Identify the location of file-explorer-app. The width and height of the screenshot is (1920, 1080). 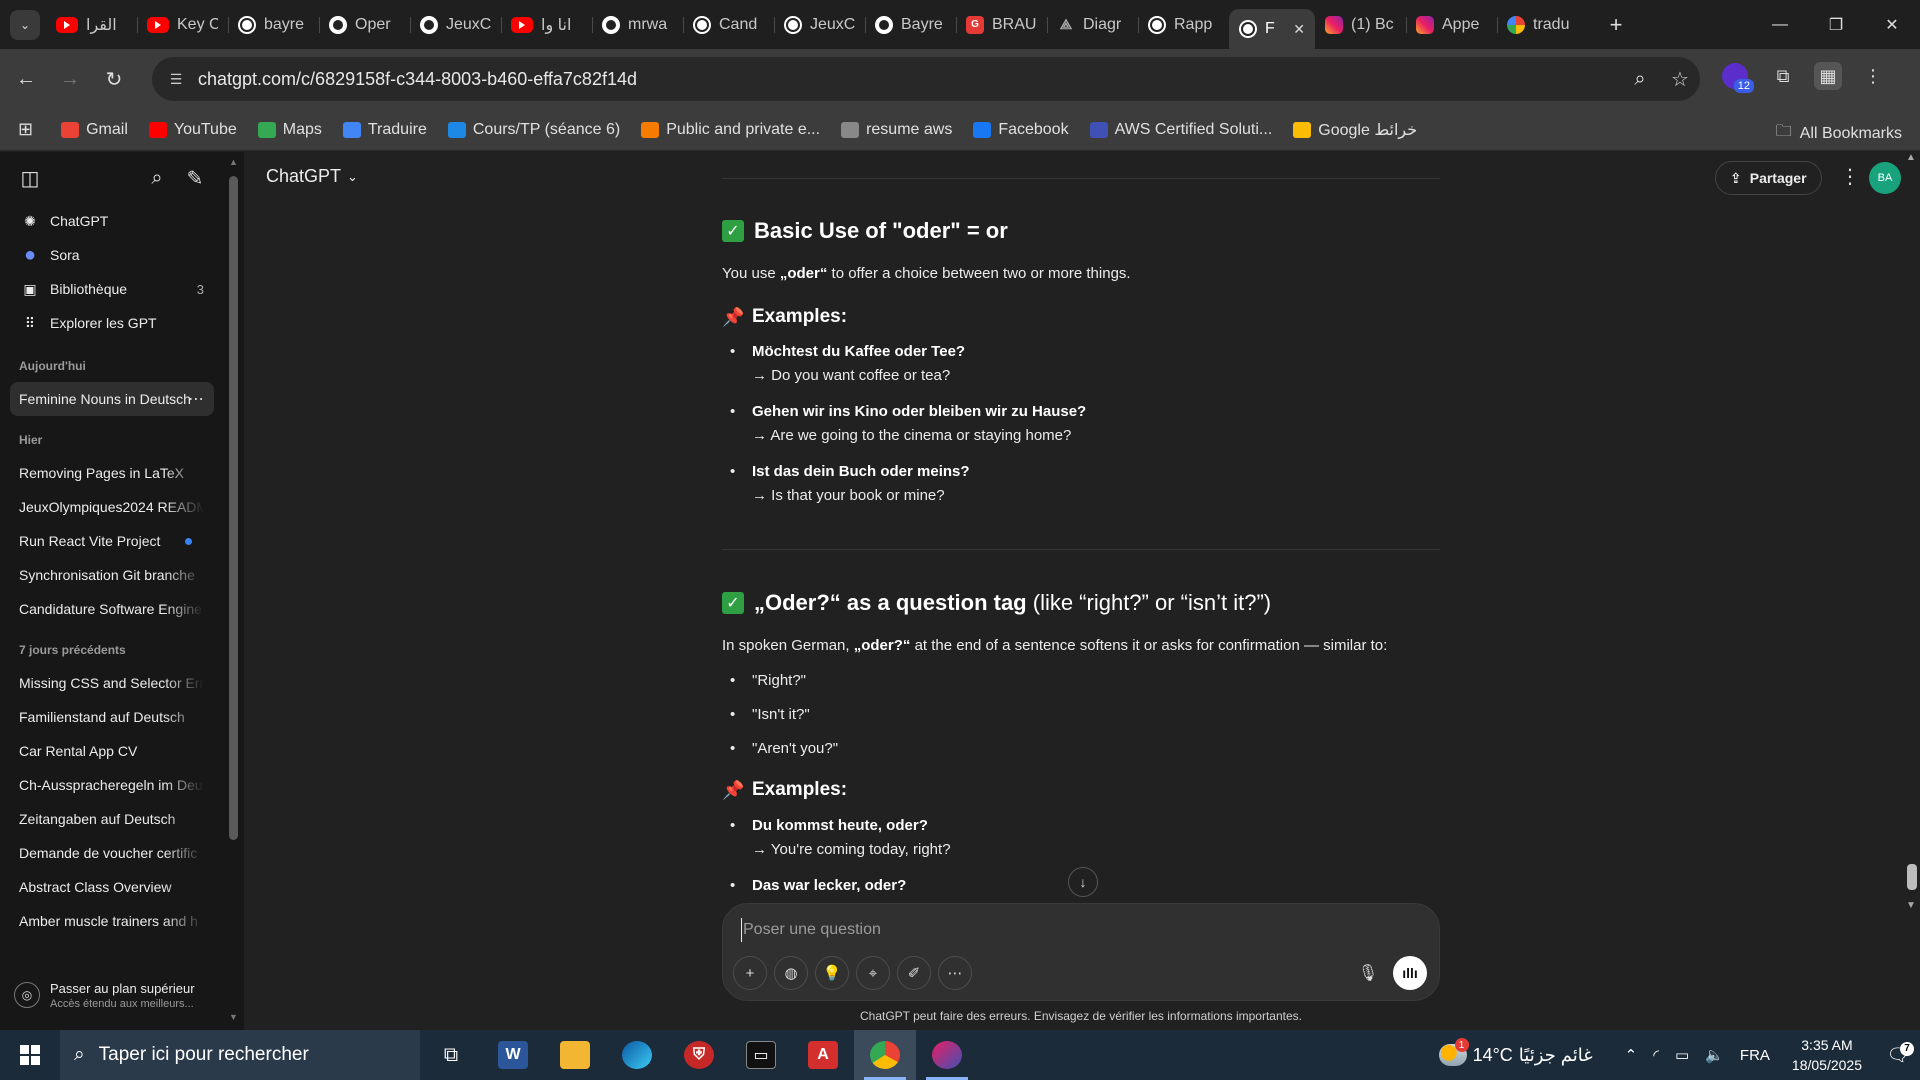
(575, 1055).